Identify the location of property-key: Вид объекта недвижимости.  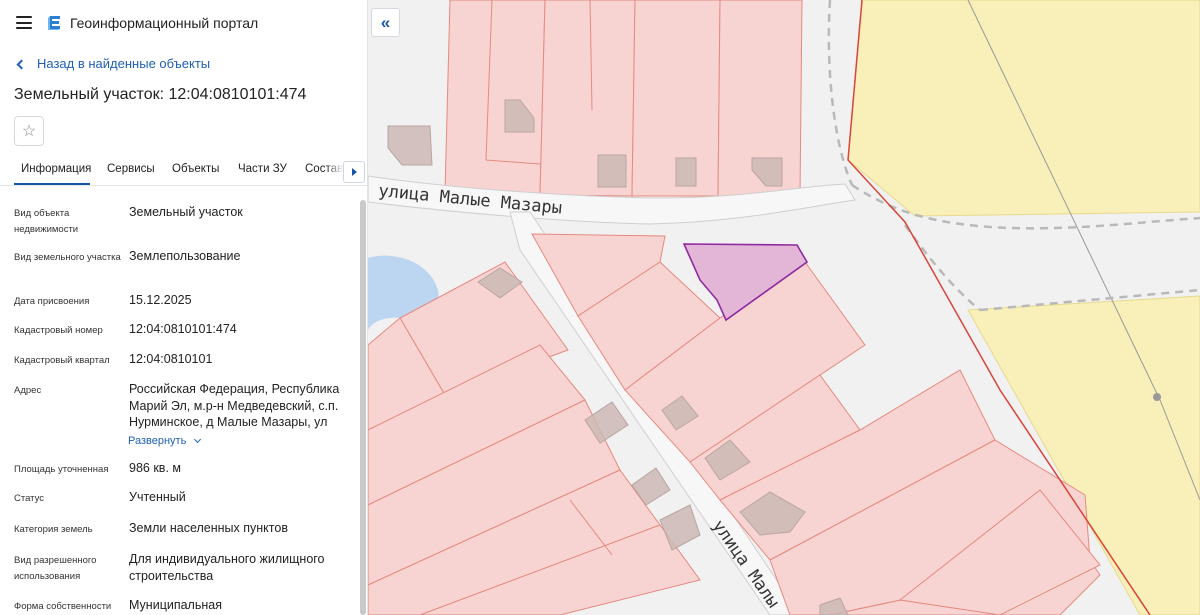
(46, 221).